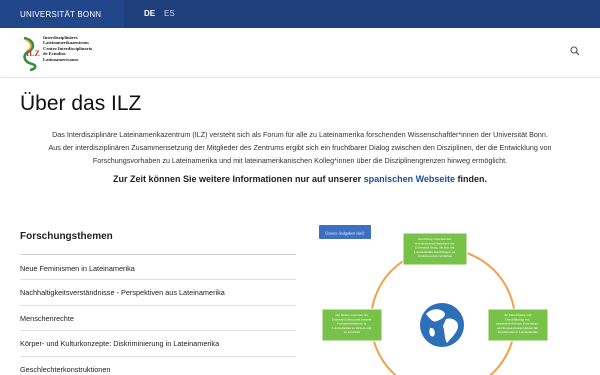 This screenshot has width=600, height=375. What do you see at coordinates (409, 179) in the screenshot?
I see `spanish-website-link: spanischen Webseite` at bounding box center [409, 179].